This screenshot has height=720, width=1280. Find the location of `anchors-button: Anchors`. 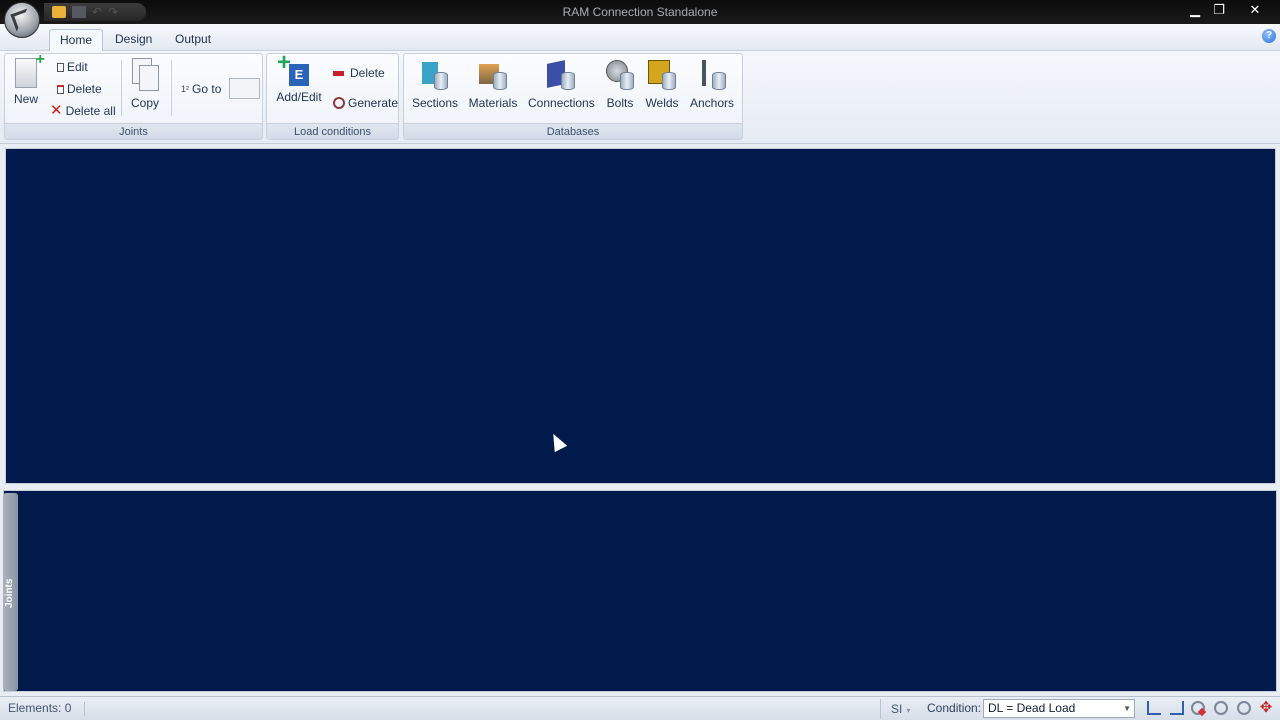

anchors-button: Anchors is located at coordinates (712, 84).